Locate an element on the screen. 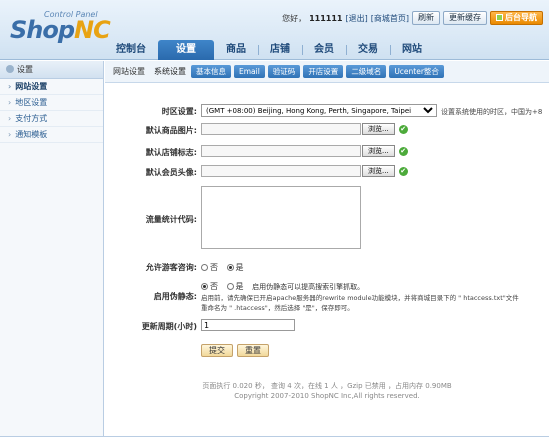 The width and height of the screenshot is (549, 442). main-nav: 控制台 设置 商品 店铺 会员 交易 网站 is located at coordinates (269, 49).